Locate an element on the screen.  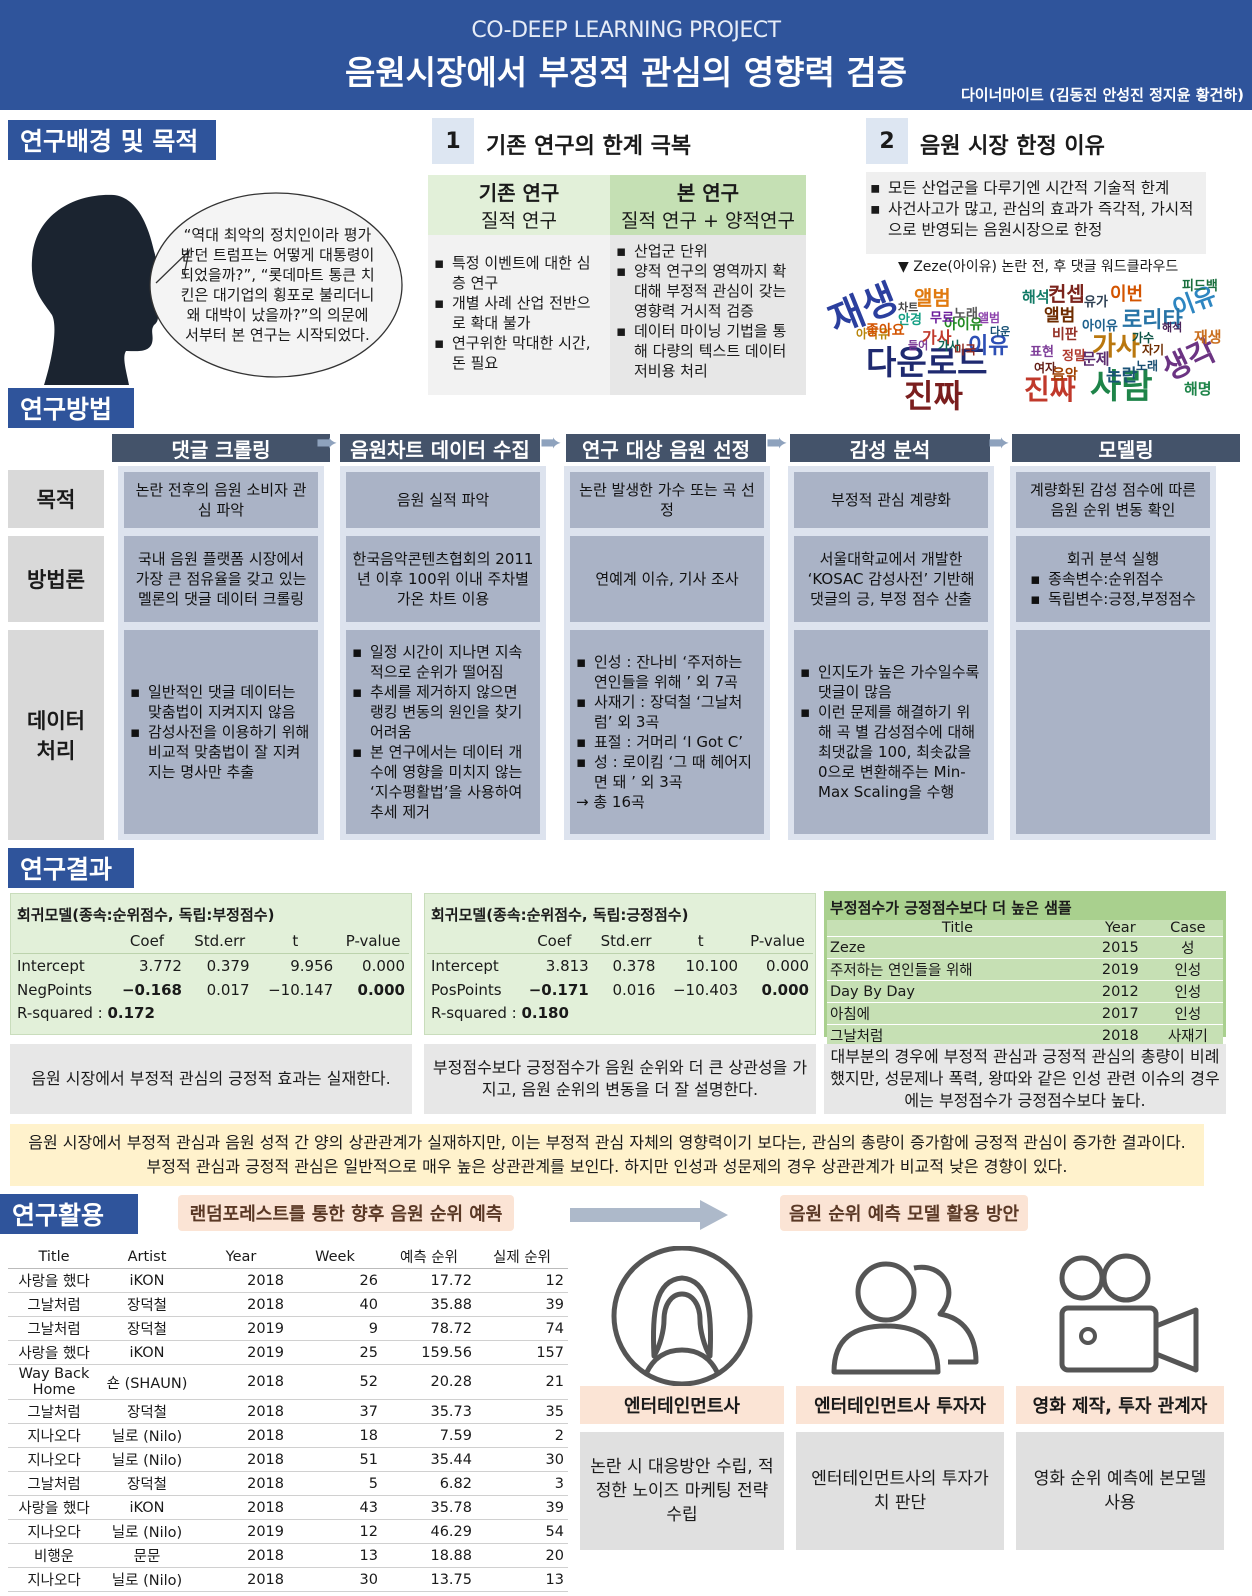
cell: 인성 is located at coordinates (1188, 971).